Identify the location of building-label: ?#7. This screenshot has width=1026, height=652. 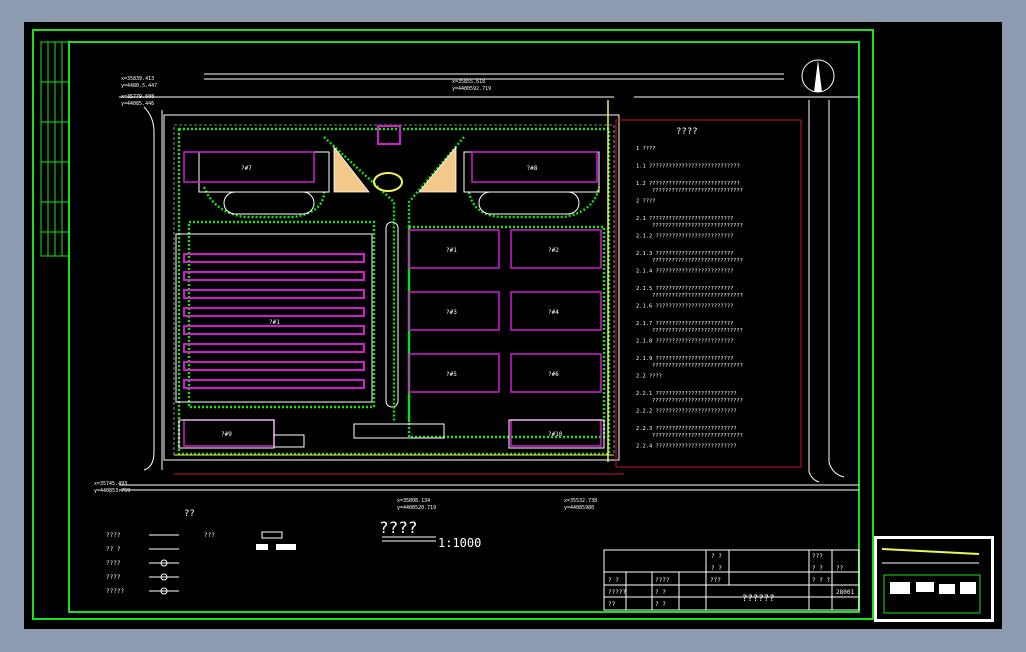
(246, 168).